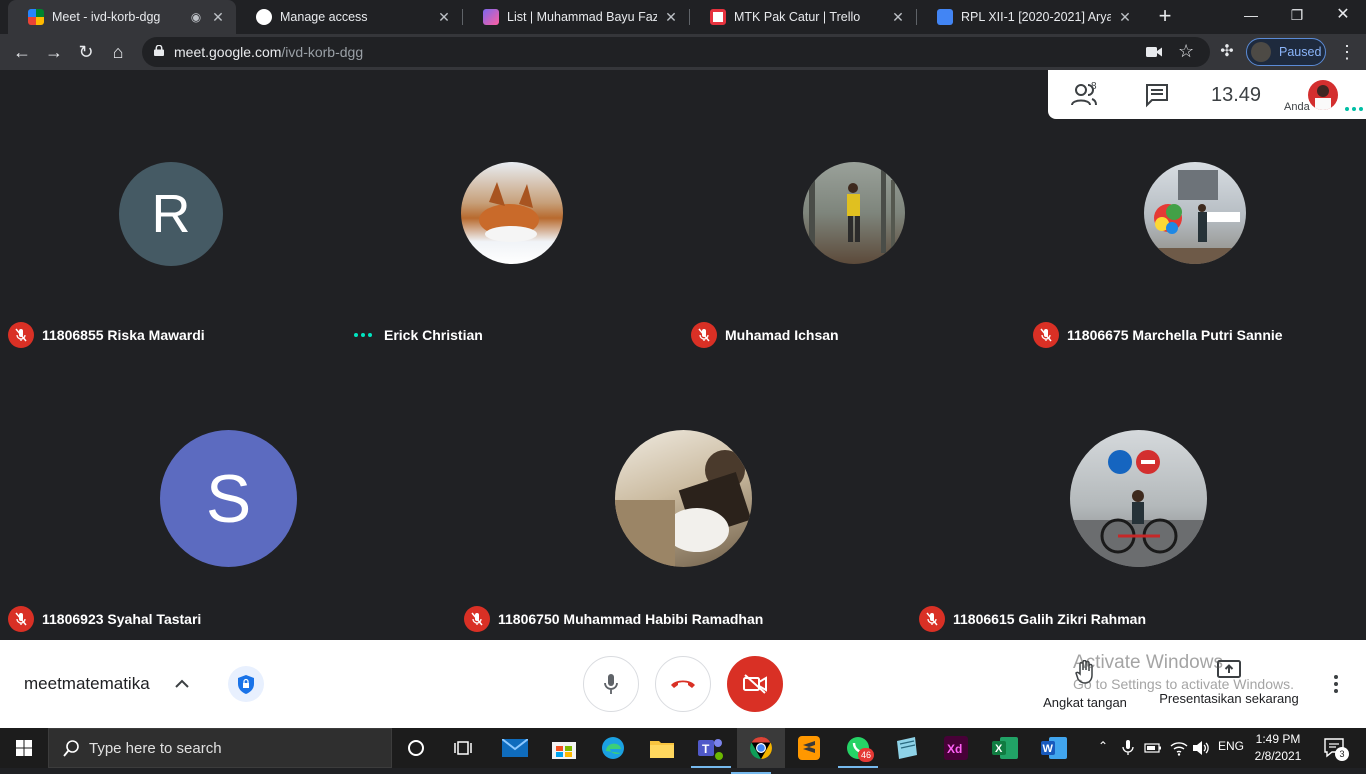  What do you see at coordinates (220, 748) in the screenshot?
I see `taskbar-search: Type here to search` at bounding box center [220, 748].